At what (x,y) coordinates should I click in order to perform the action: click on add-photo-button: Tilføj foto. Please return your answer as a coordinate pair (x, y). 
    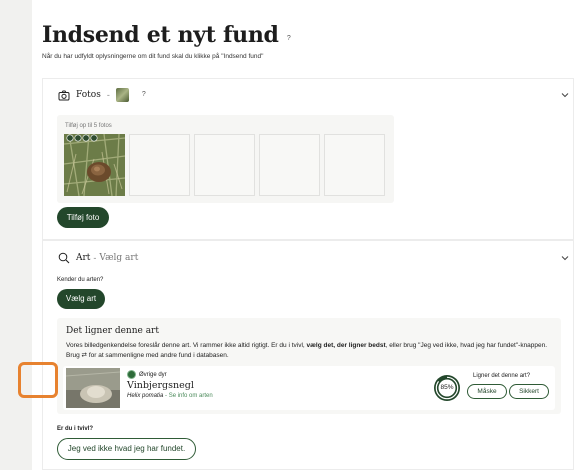
    Looking at the image, I should click on (83, 217).